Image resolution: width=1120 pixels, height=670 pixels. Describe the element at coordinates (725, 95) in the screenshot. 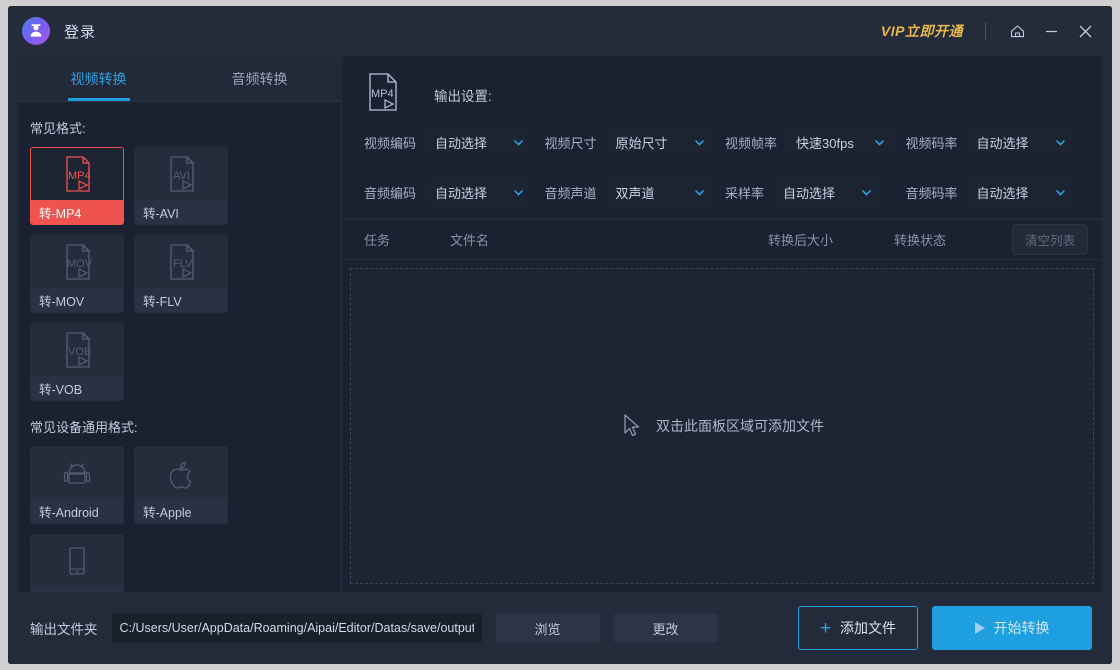

I see `output-settings-header: MP4 输出设置:` at that location.